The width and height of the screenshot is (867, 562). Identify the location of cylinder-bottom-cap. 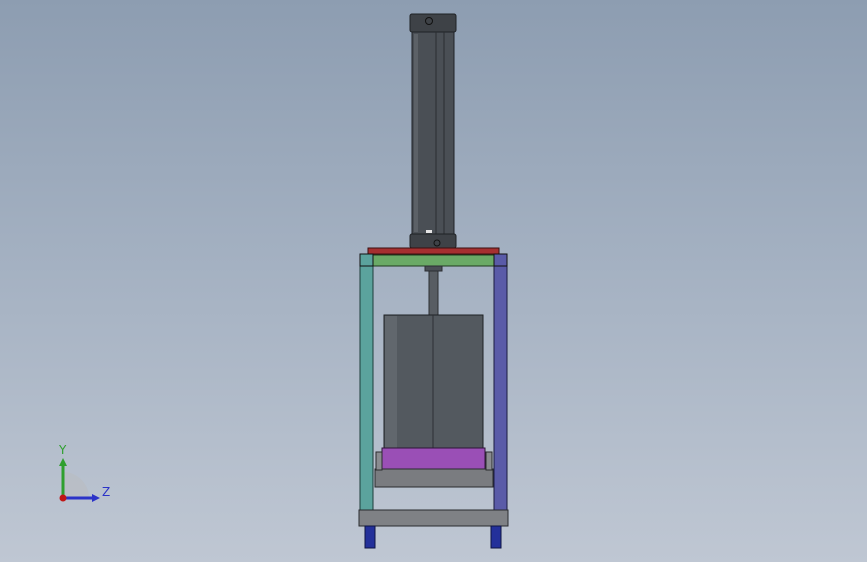
(433, 241).